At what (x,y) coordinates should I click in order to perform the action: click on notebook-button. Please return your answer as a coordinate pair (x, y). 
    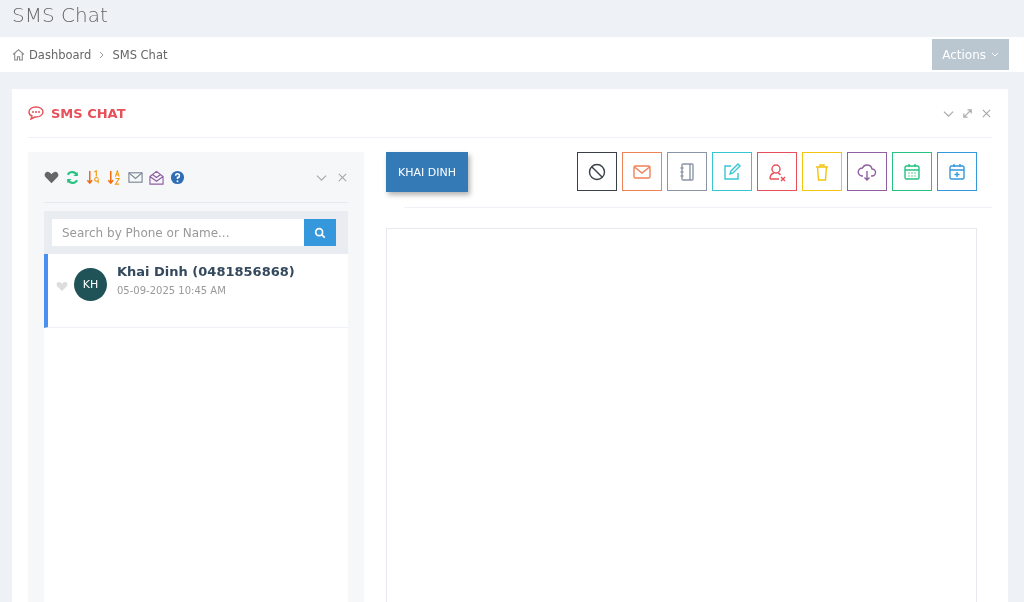
    Looking at the image, I should click on (687, 171).